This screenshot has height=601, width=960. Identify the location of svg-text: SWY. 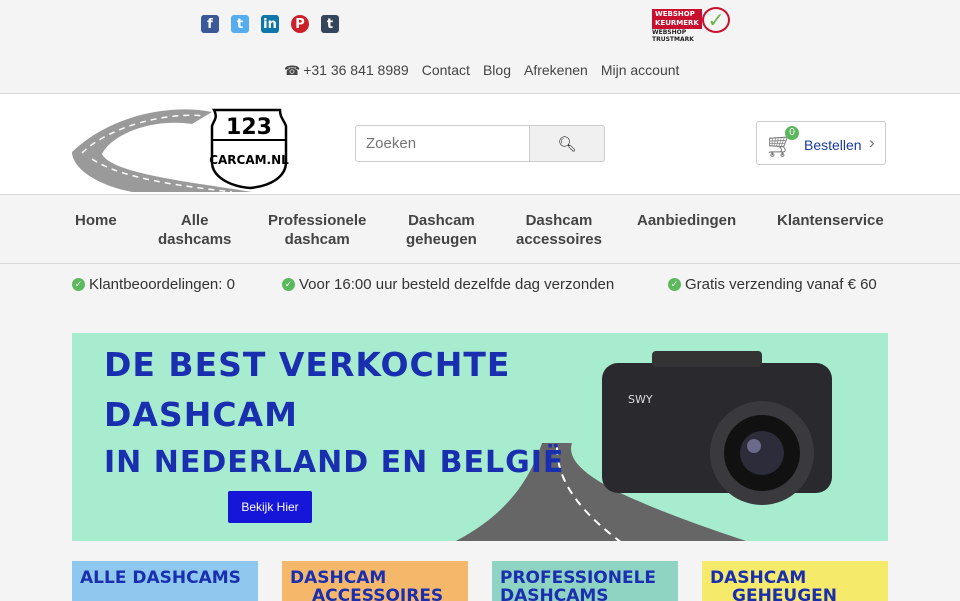
(640, 399).